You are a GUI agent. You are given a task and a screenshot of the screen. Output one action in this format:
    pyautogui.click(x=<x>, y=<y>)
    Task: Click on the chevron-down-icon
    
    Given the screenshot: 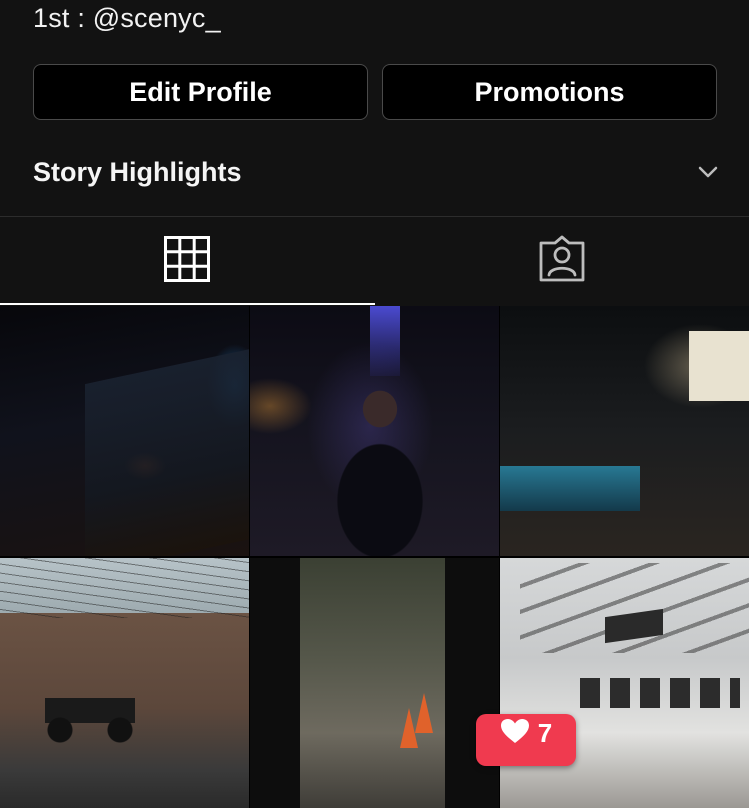 What is the action you would take?
    pyautogui.click(x=708, y=172)
    